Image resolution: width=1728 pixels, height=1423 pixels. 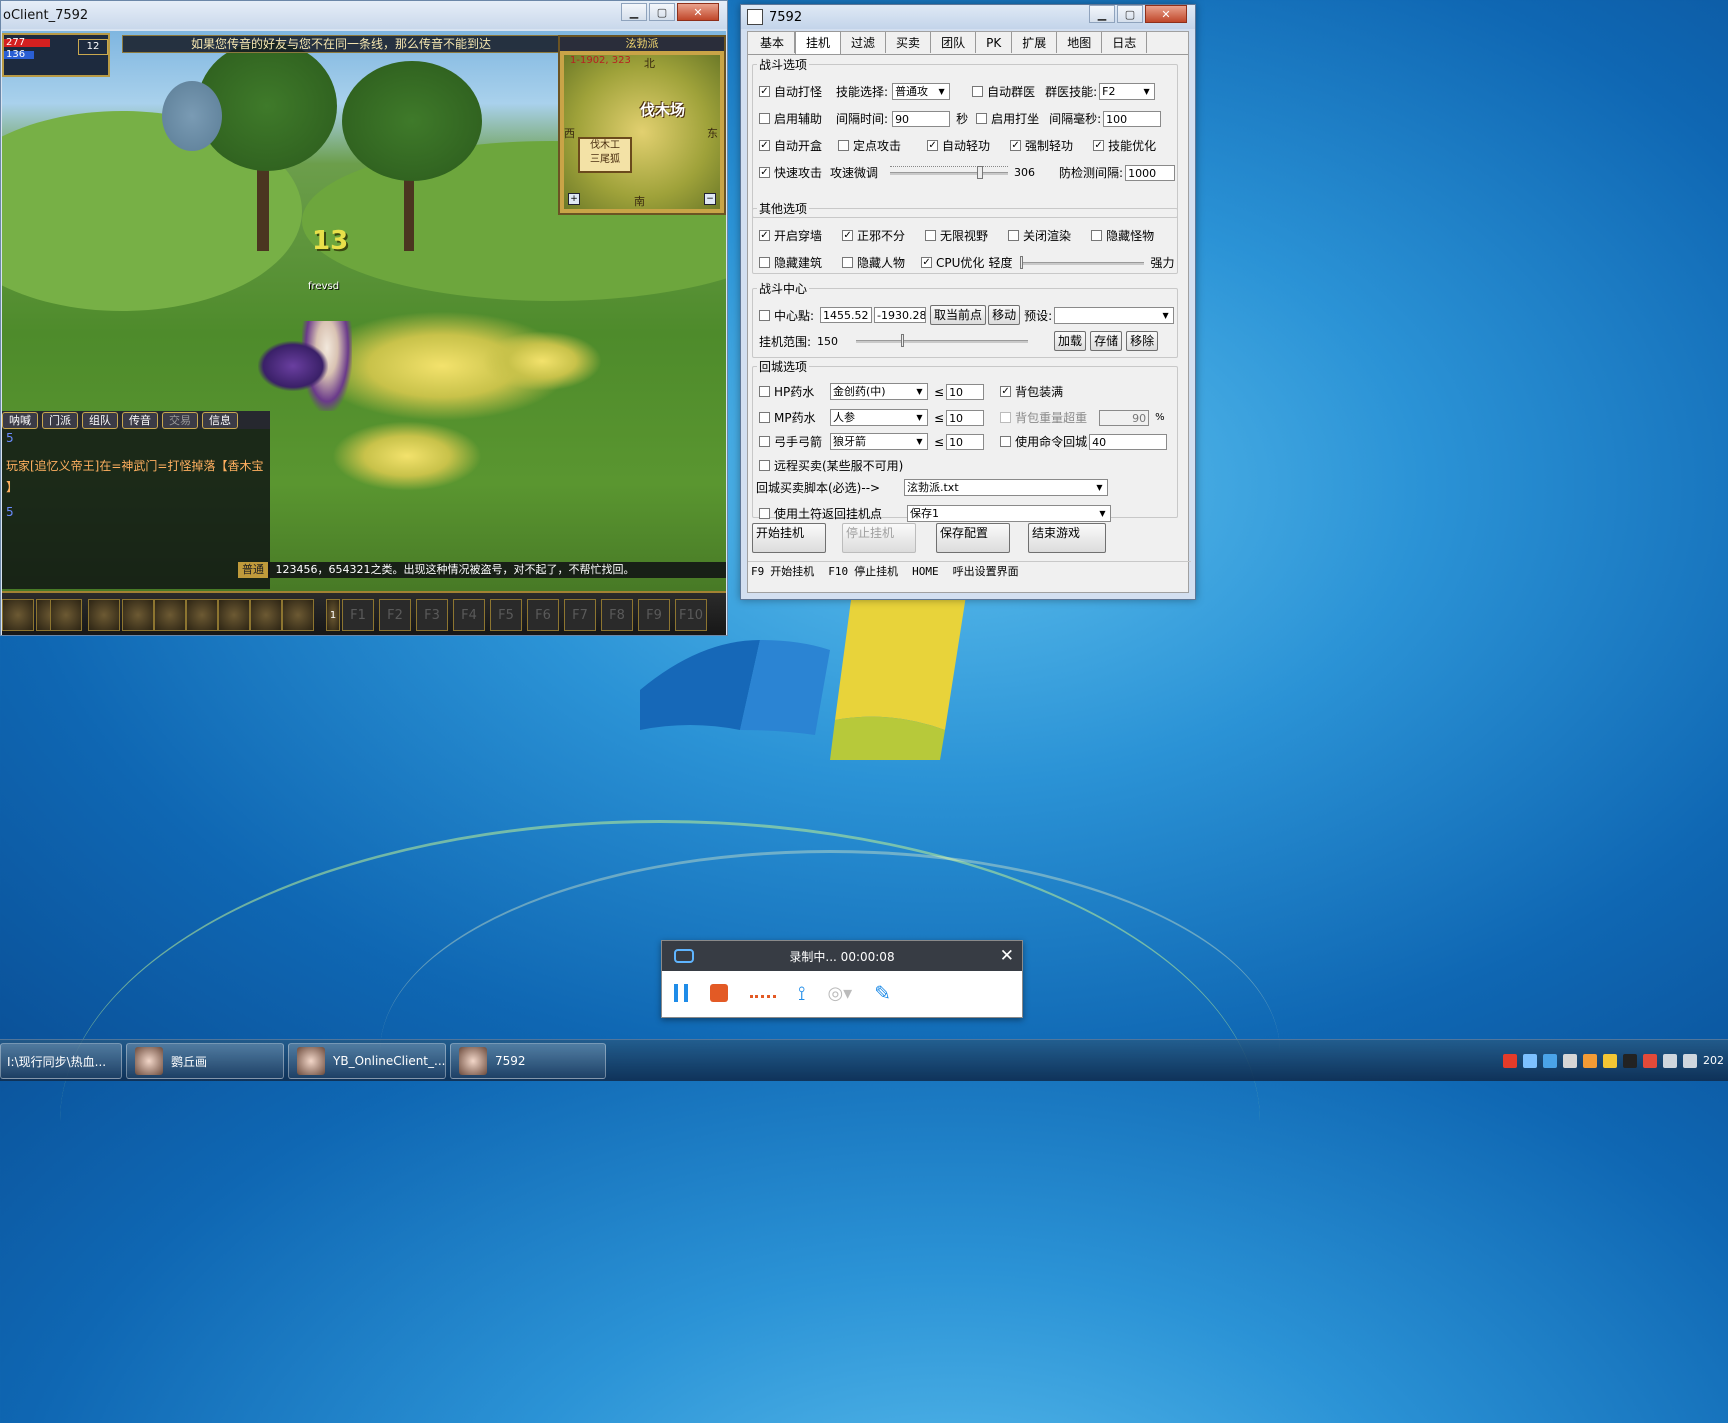 I want to click on attack-speed-slider, so click(x=949, y=172).